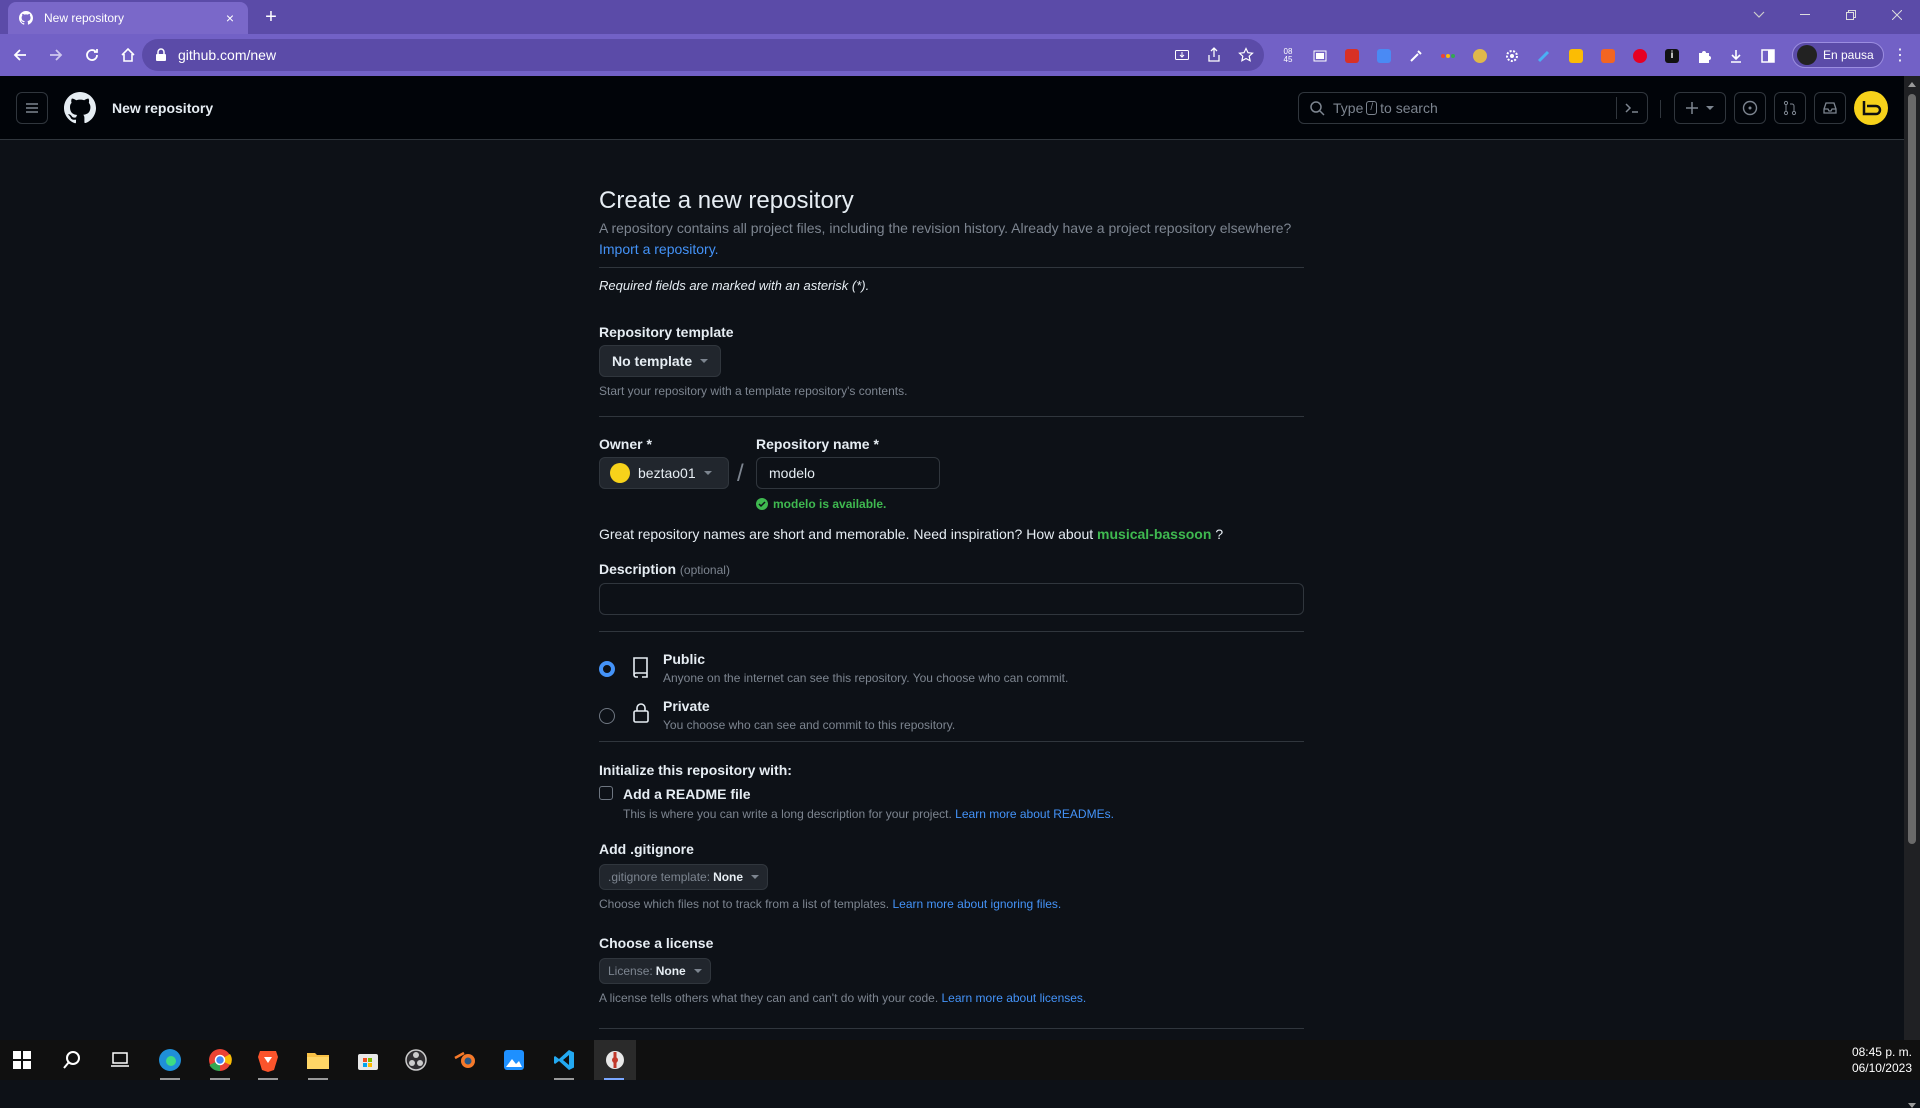 This screenshot has height=1108, width=1920. Describe the element at coordinates (630, 971) in the screenshot. I see `license-select-prefix: License:` at that location.